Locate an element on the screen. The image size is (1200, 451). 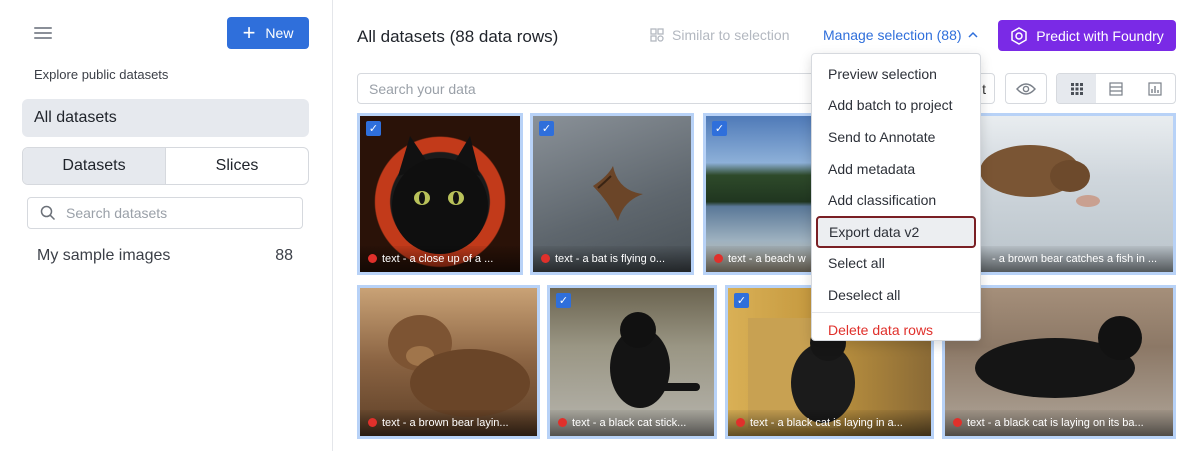
menu-item-delete-data-rows: Delete data rows is located at coordinates (896, 330).